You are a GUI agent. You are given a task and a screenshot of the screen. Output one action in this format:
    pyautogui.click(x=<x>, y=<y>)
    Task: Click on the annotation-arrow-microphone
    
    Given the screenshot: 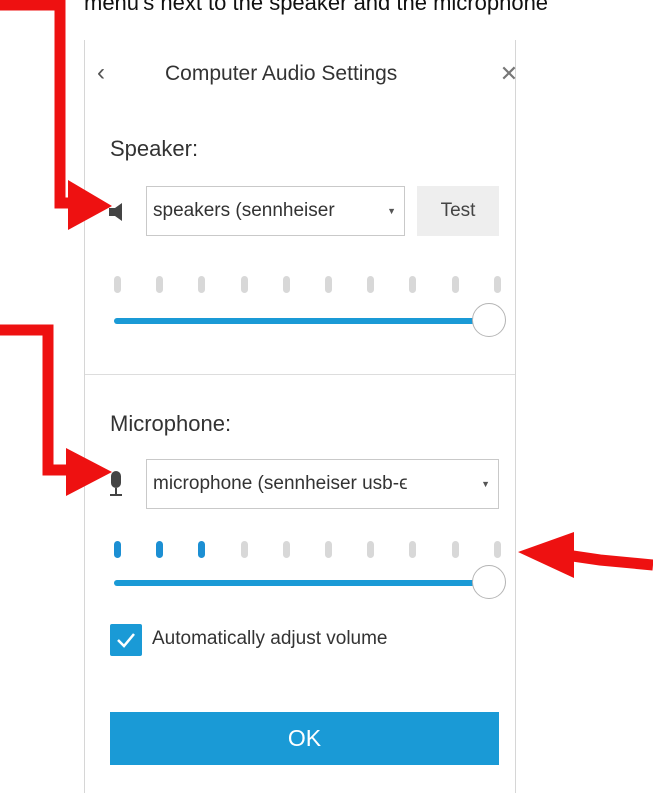 What is the action you would take?
    pyautogui.click(x=56, y=410)
    